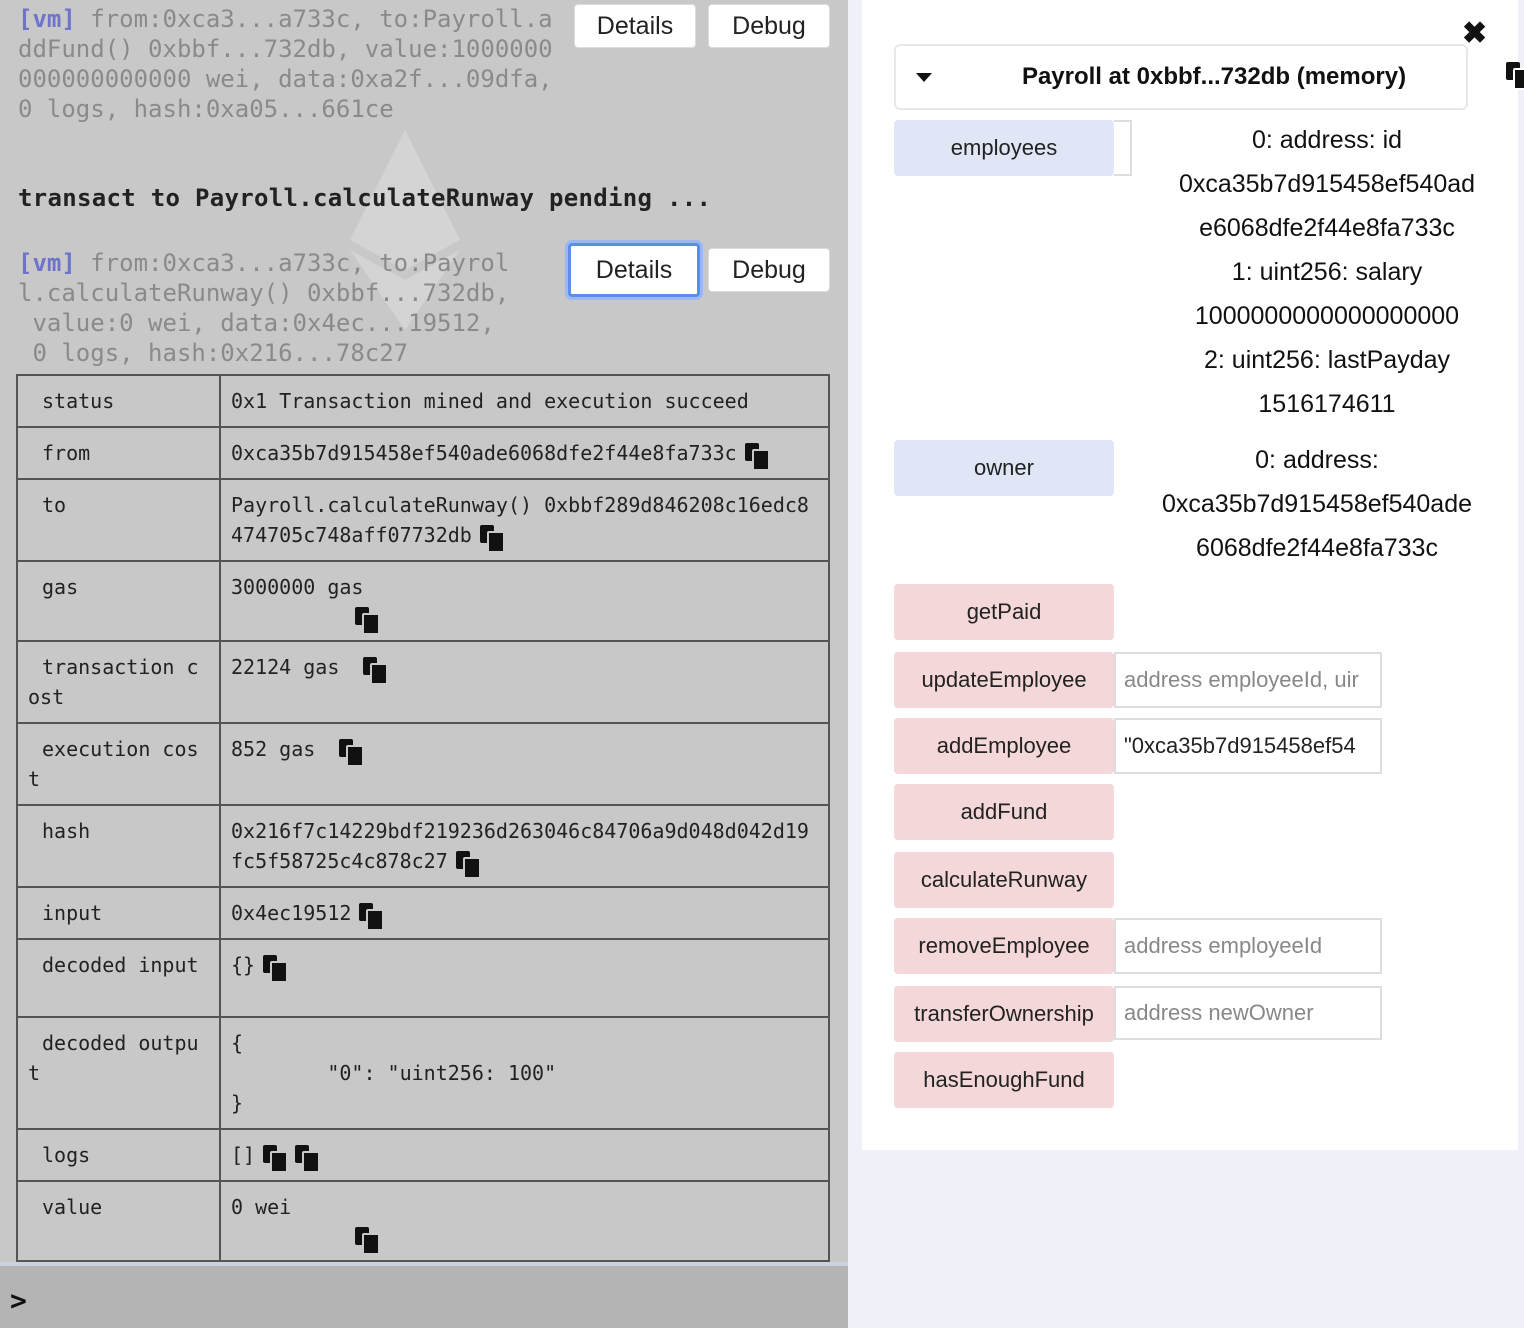 Image resolution: width=1524 pixels, height=1328 pixels. I want to click on table-row: value 0 wei, so click(423, 1221).